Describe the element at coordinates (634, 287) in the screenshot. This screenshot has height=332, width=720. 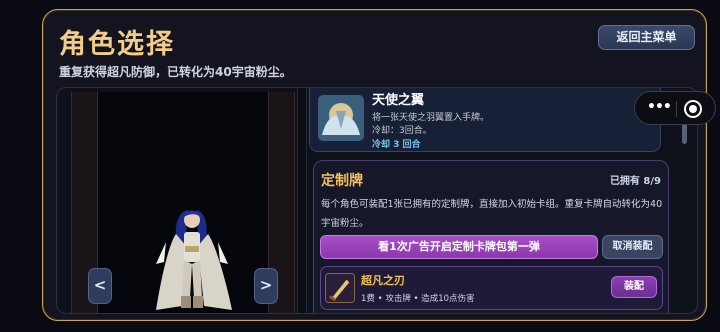
I see `equip-button: 装配` at that location.